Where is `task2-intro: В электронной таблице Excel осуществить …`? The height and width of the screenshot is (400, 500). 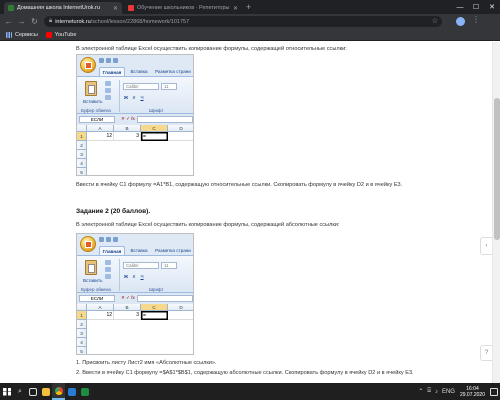
task2-intro: В электронной таблице Excel осуществить … is located at coordinates (208, 225).